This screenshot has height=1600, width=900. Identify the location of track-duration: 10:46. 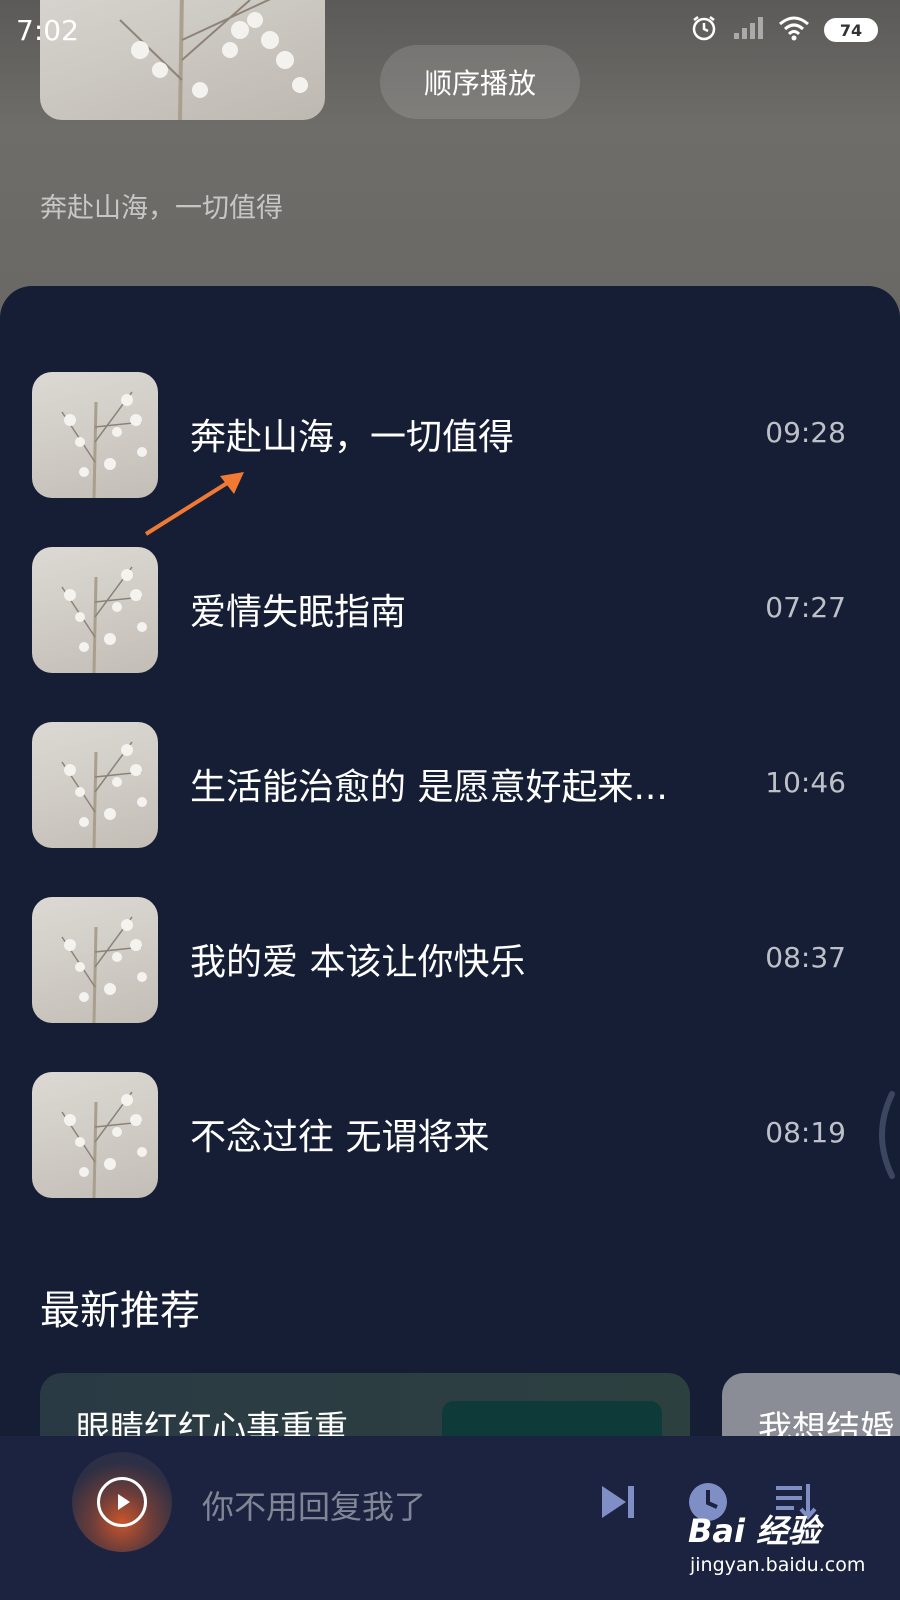
(805, 782).